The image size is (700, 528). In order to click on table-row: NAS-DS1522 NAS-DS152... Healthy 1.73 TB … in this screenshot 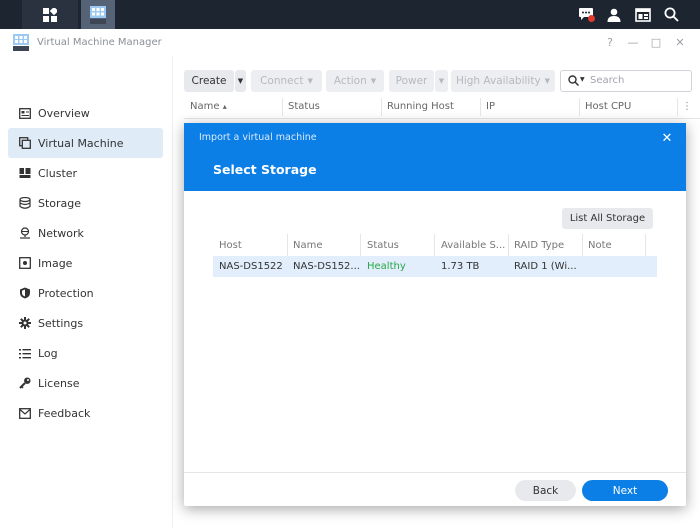, I will do `click(435, 266)`.